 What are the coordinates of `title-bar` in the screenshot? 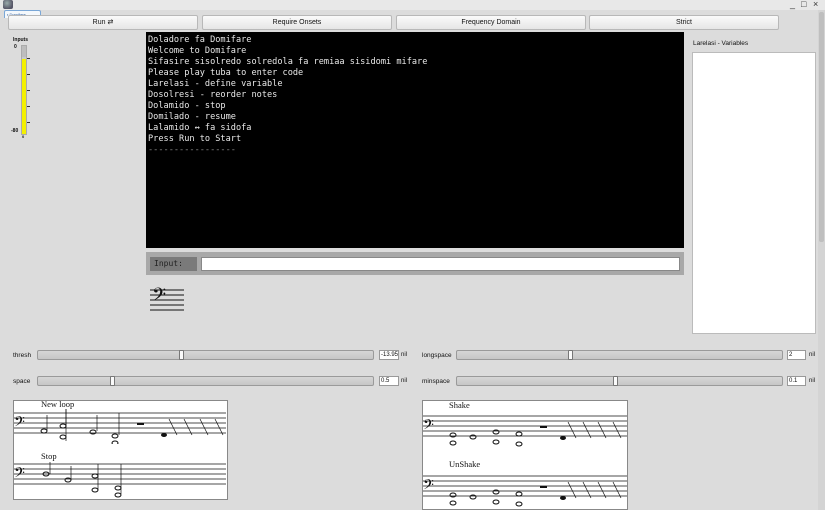 It's located at (412, 5).